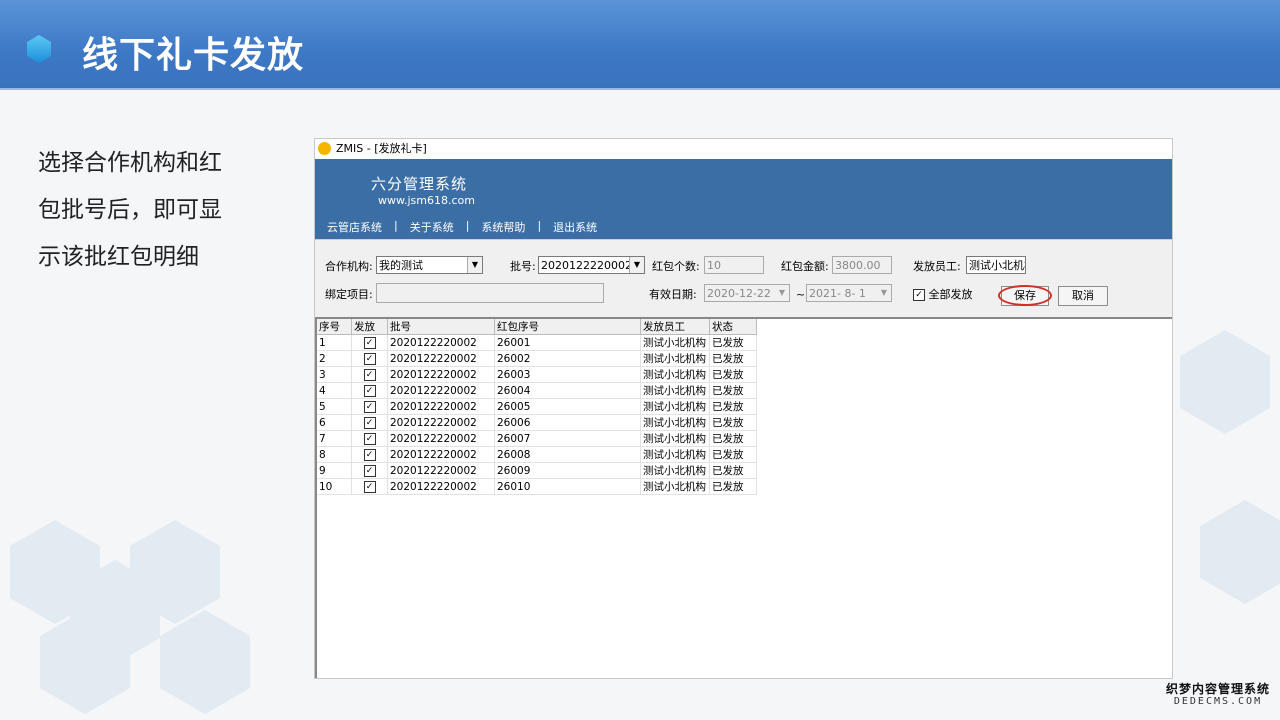 This screenshot has height=720, width=1280. I want to click on all-issue-checkbox: ✓ 全部发放, so click(943, 295).